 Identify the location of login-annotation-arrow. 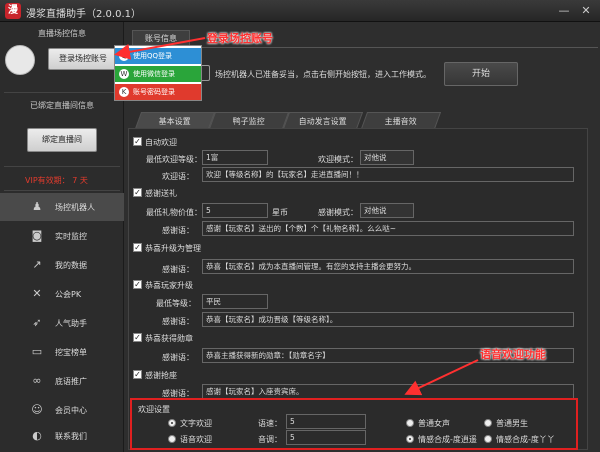
(160, 48).